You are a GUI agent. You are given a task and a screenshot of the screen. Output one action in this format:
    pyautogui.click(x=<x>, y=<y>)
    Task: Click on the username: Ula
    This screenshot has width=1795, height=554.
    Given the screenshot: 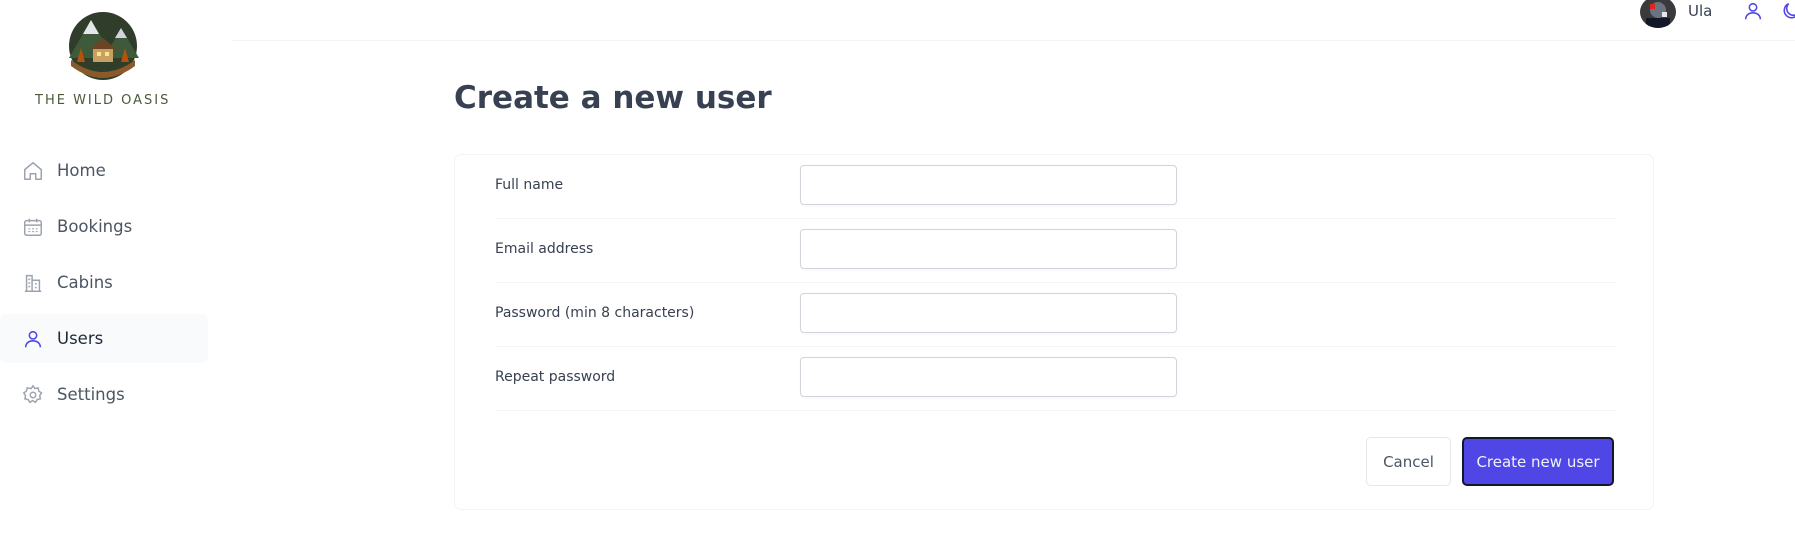 What is the action you would take?
    pyautogui.click(x=1700, y=11)
    